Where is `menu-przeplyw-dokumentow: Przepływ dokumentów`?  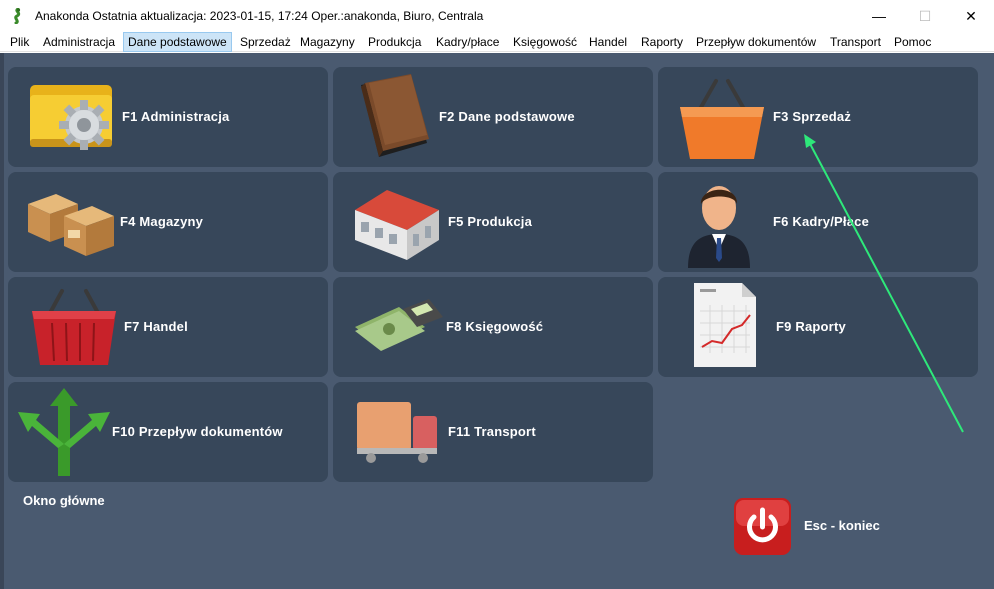 menu-przeplyw-dokumentow: Przepływ dokumentów is located at coordinates (756, 42).